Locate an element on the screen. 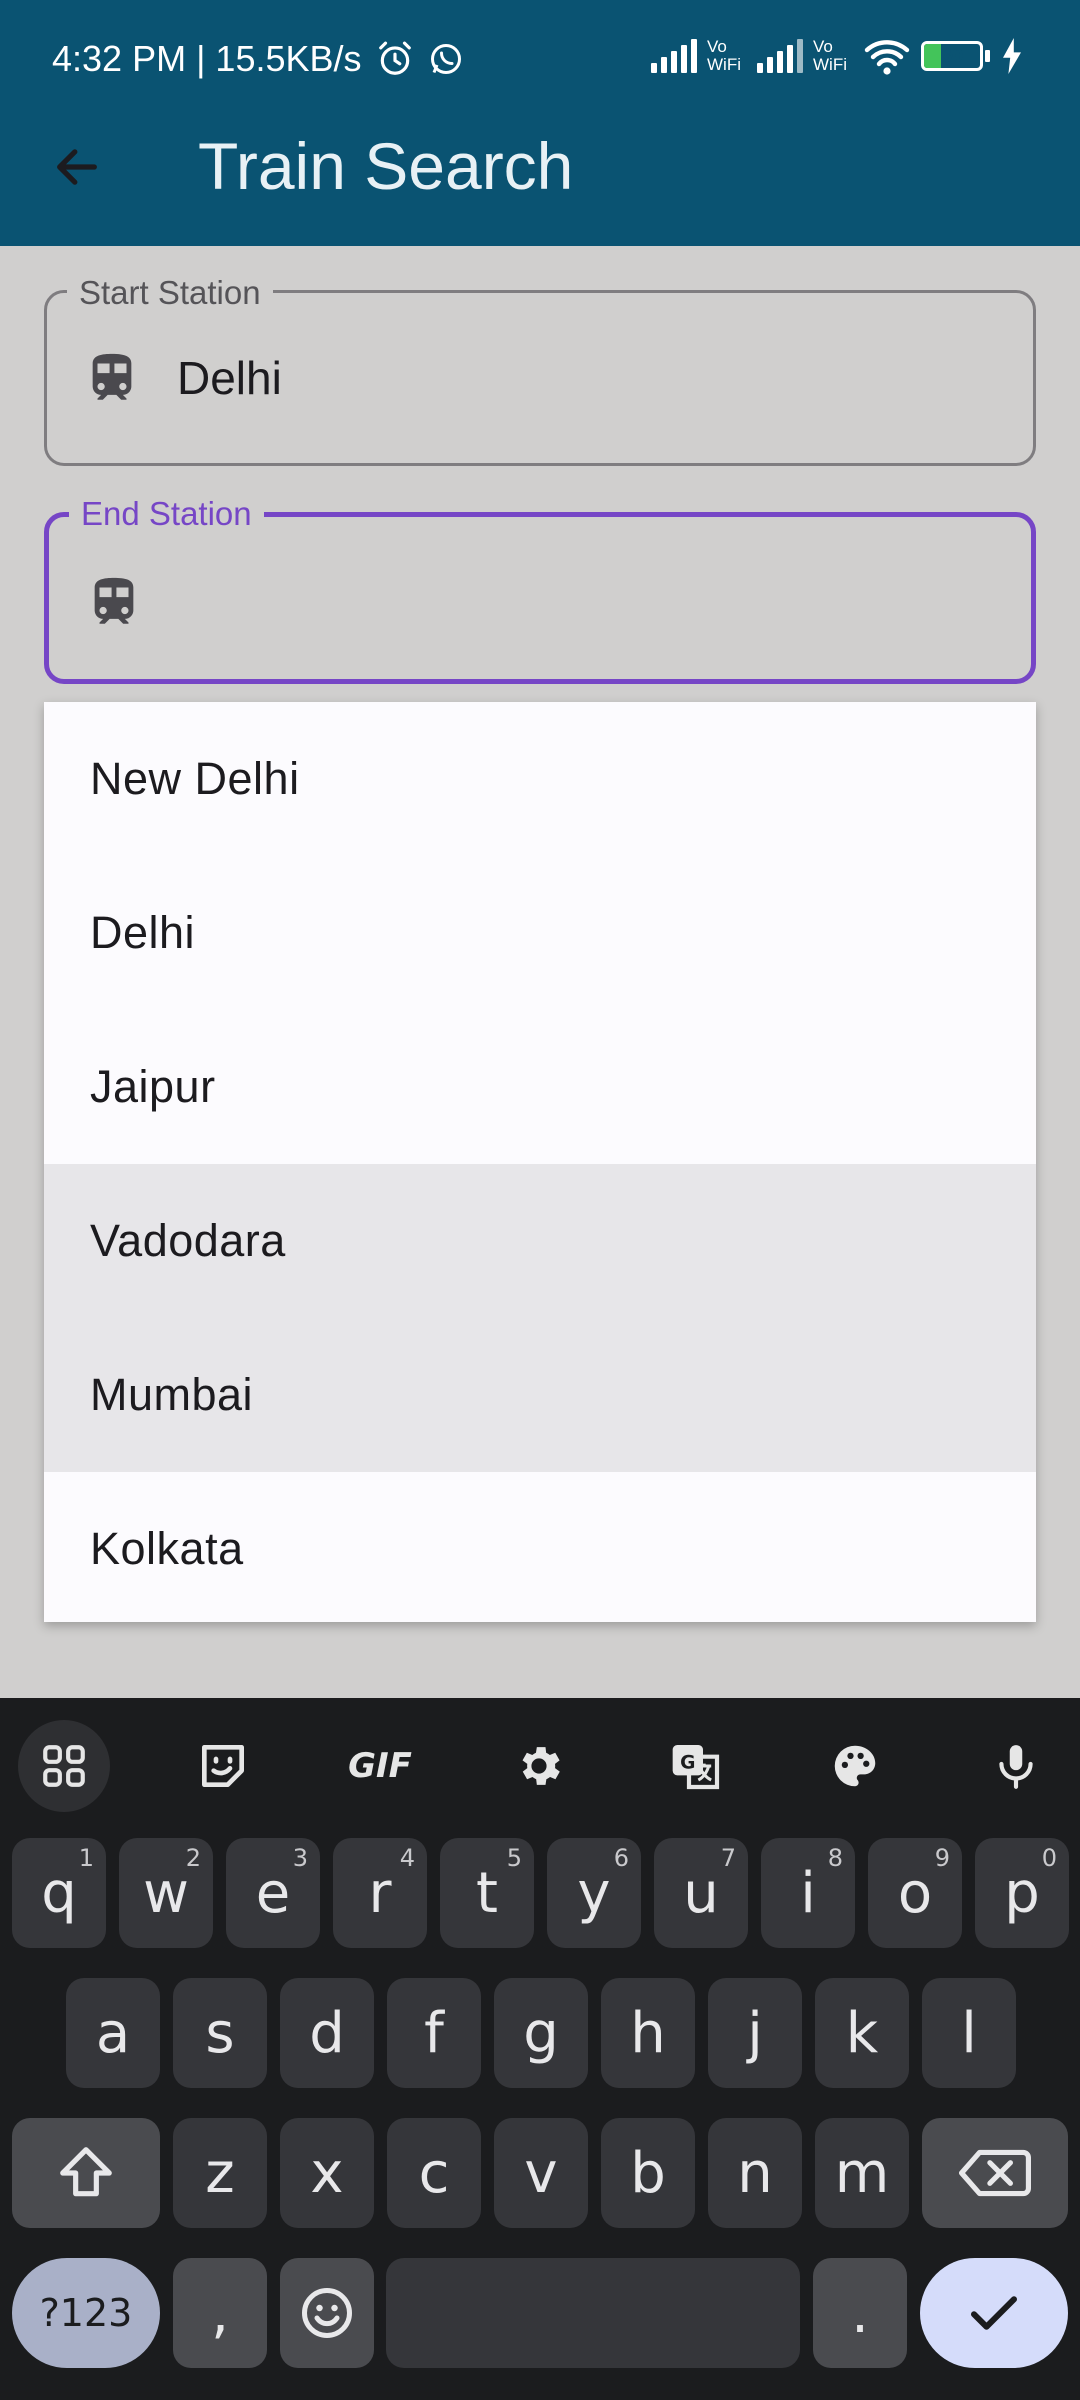  key-b: b is located at coordinates (648, 2173).